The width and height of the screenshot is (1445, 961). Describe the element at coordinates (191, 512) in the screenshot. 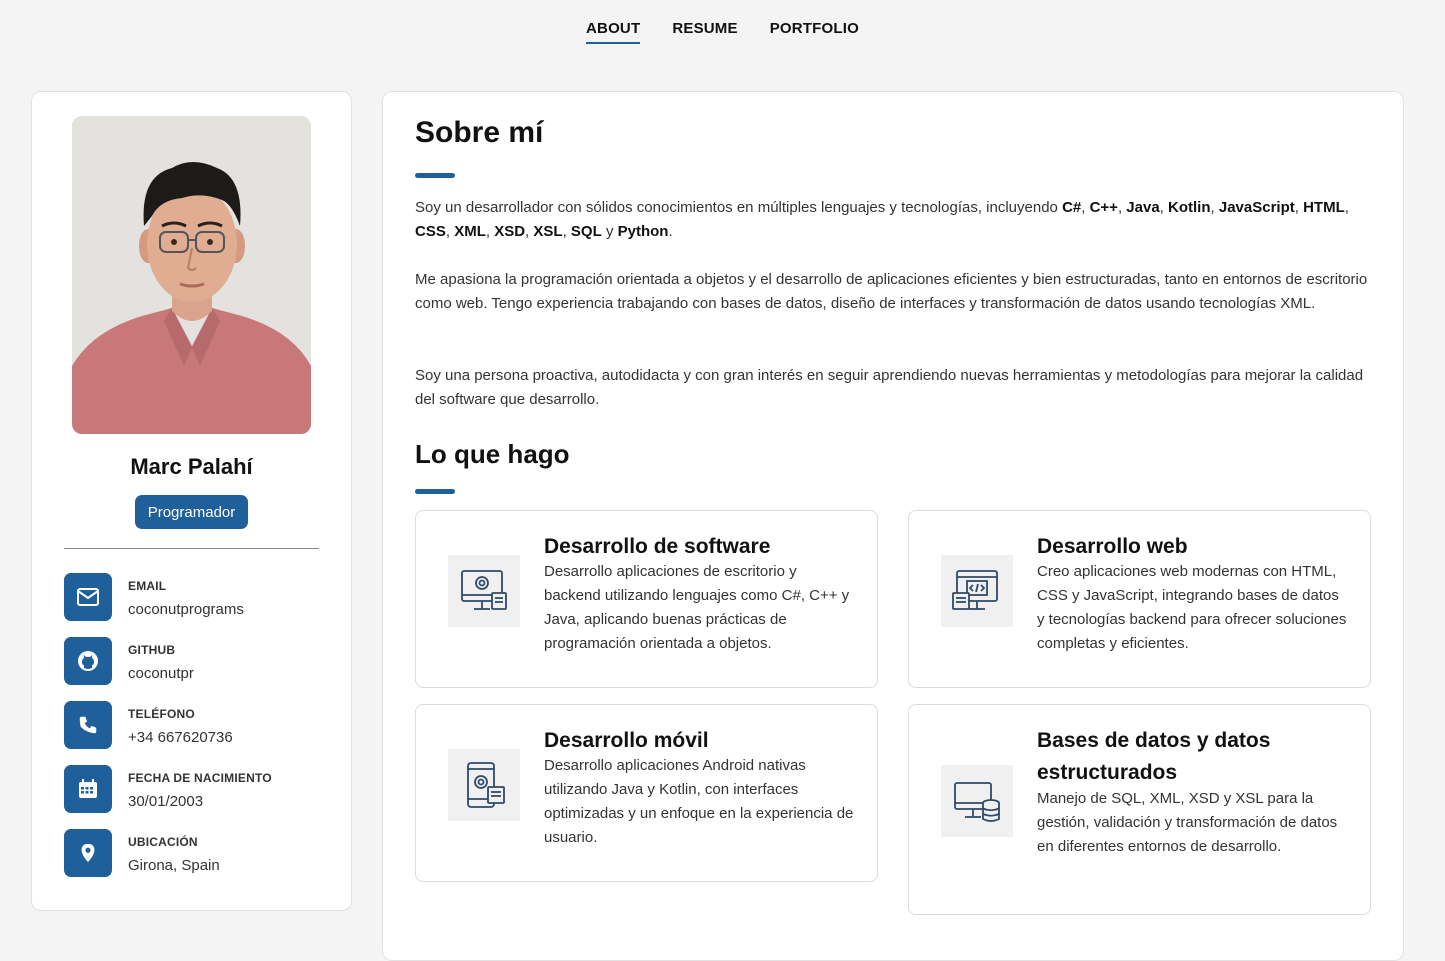

I see `role-badge: Programador` at that location.